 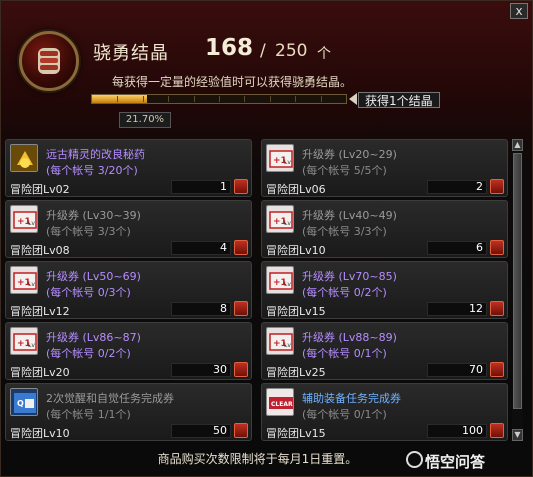 I want to click on item-price: 6, so click(x=457, y=248).